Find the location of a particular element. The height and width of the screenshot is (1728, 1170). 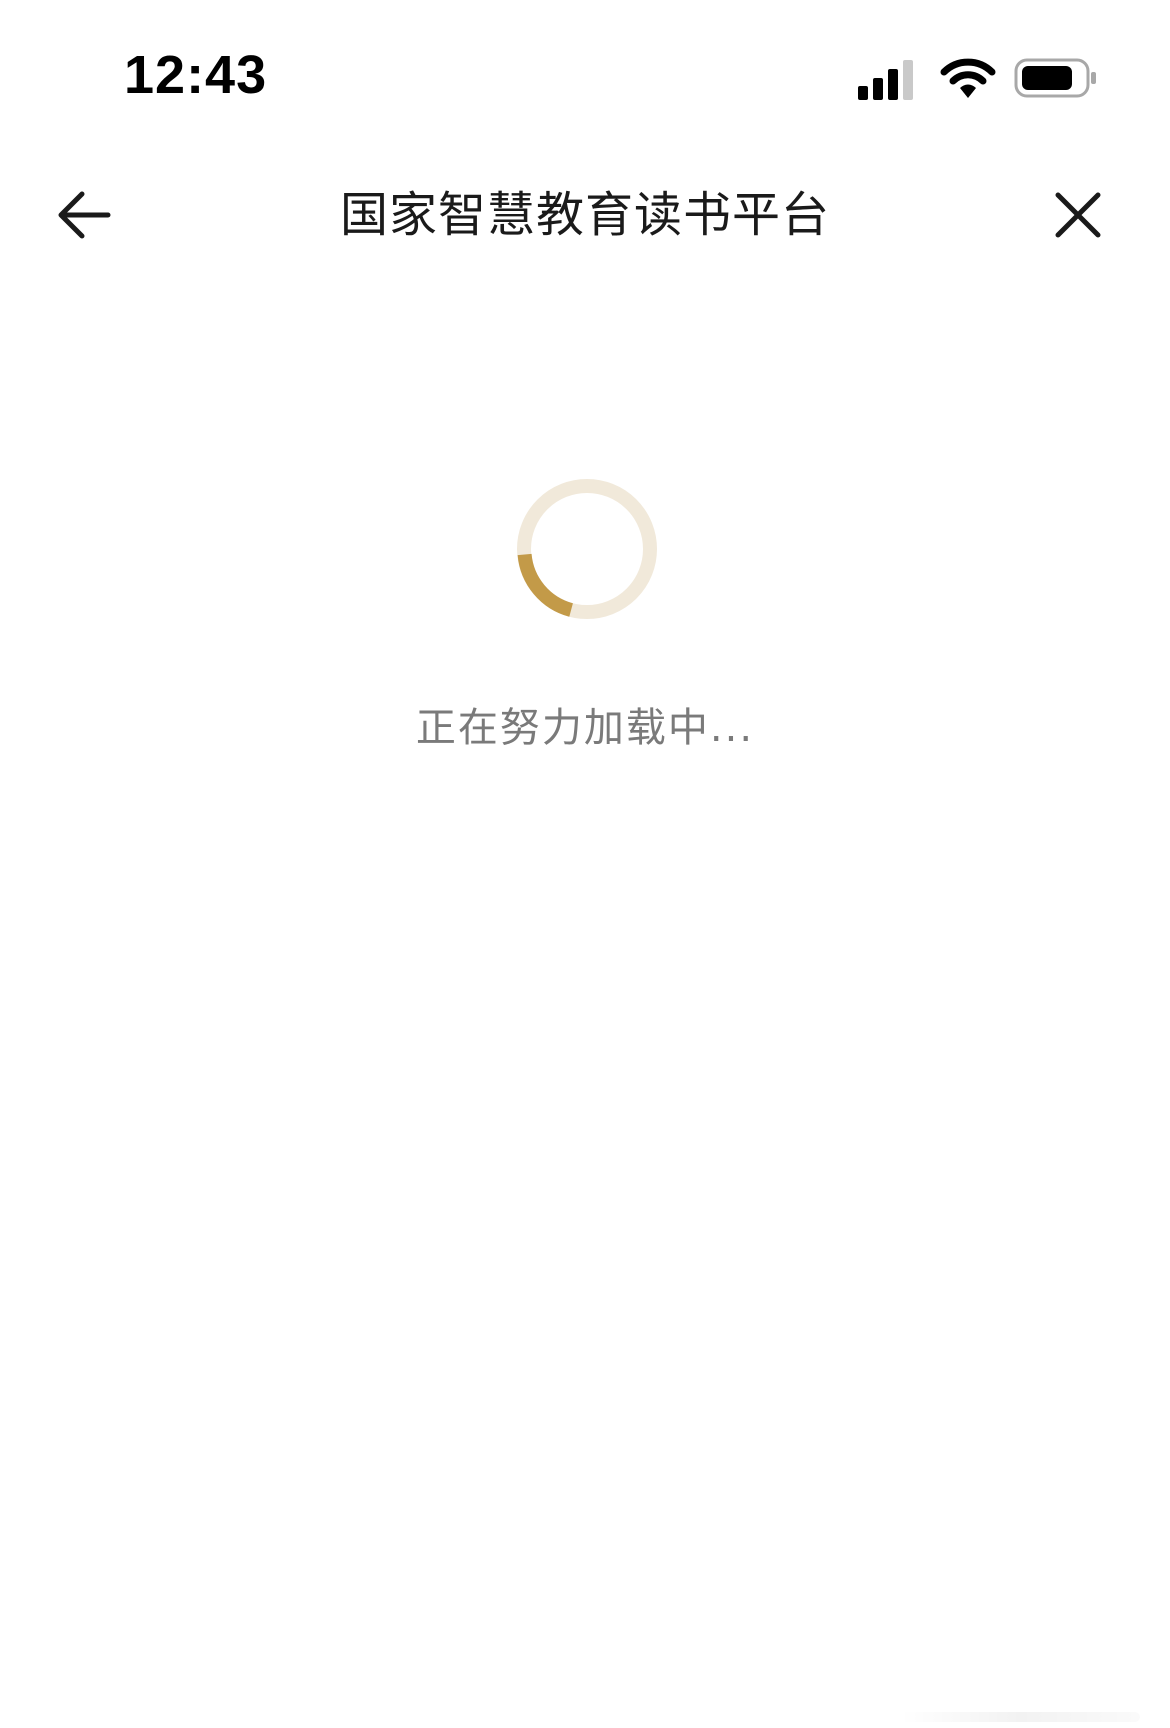

battery-icon is located at coordinates (1056, 80).